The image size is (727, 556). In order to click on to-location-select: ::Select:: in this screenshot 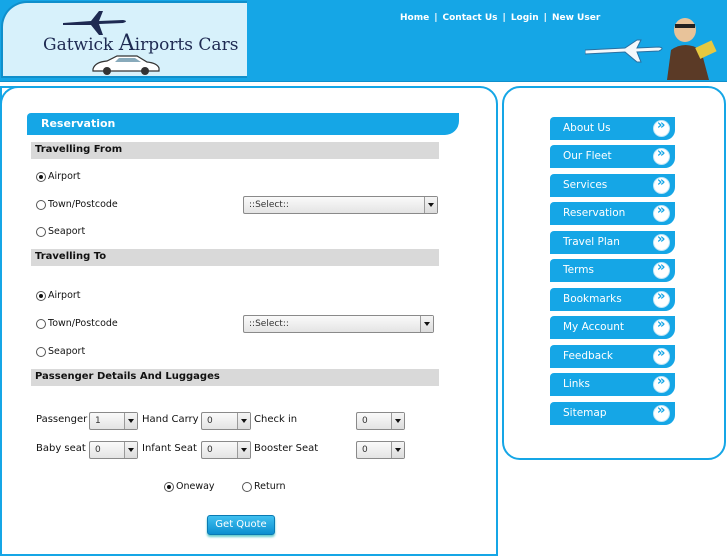, I will do `click(338, 324)`.